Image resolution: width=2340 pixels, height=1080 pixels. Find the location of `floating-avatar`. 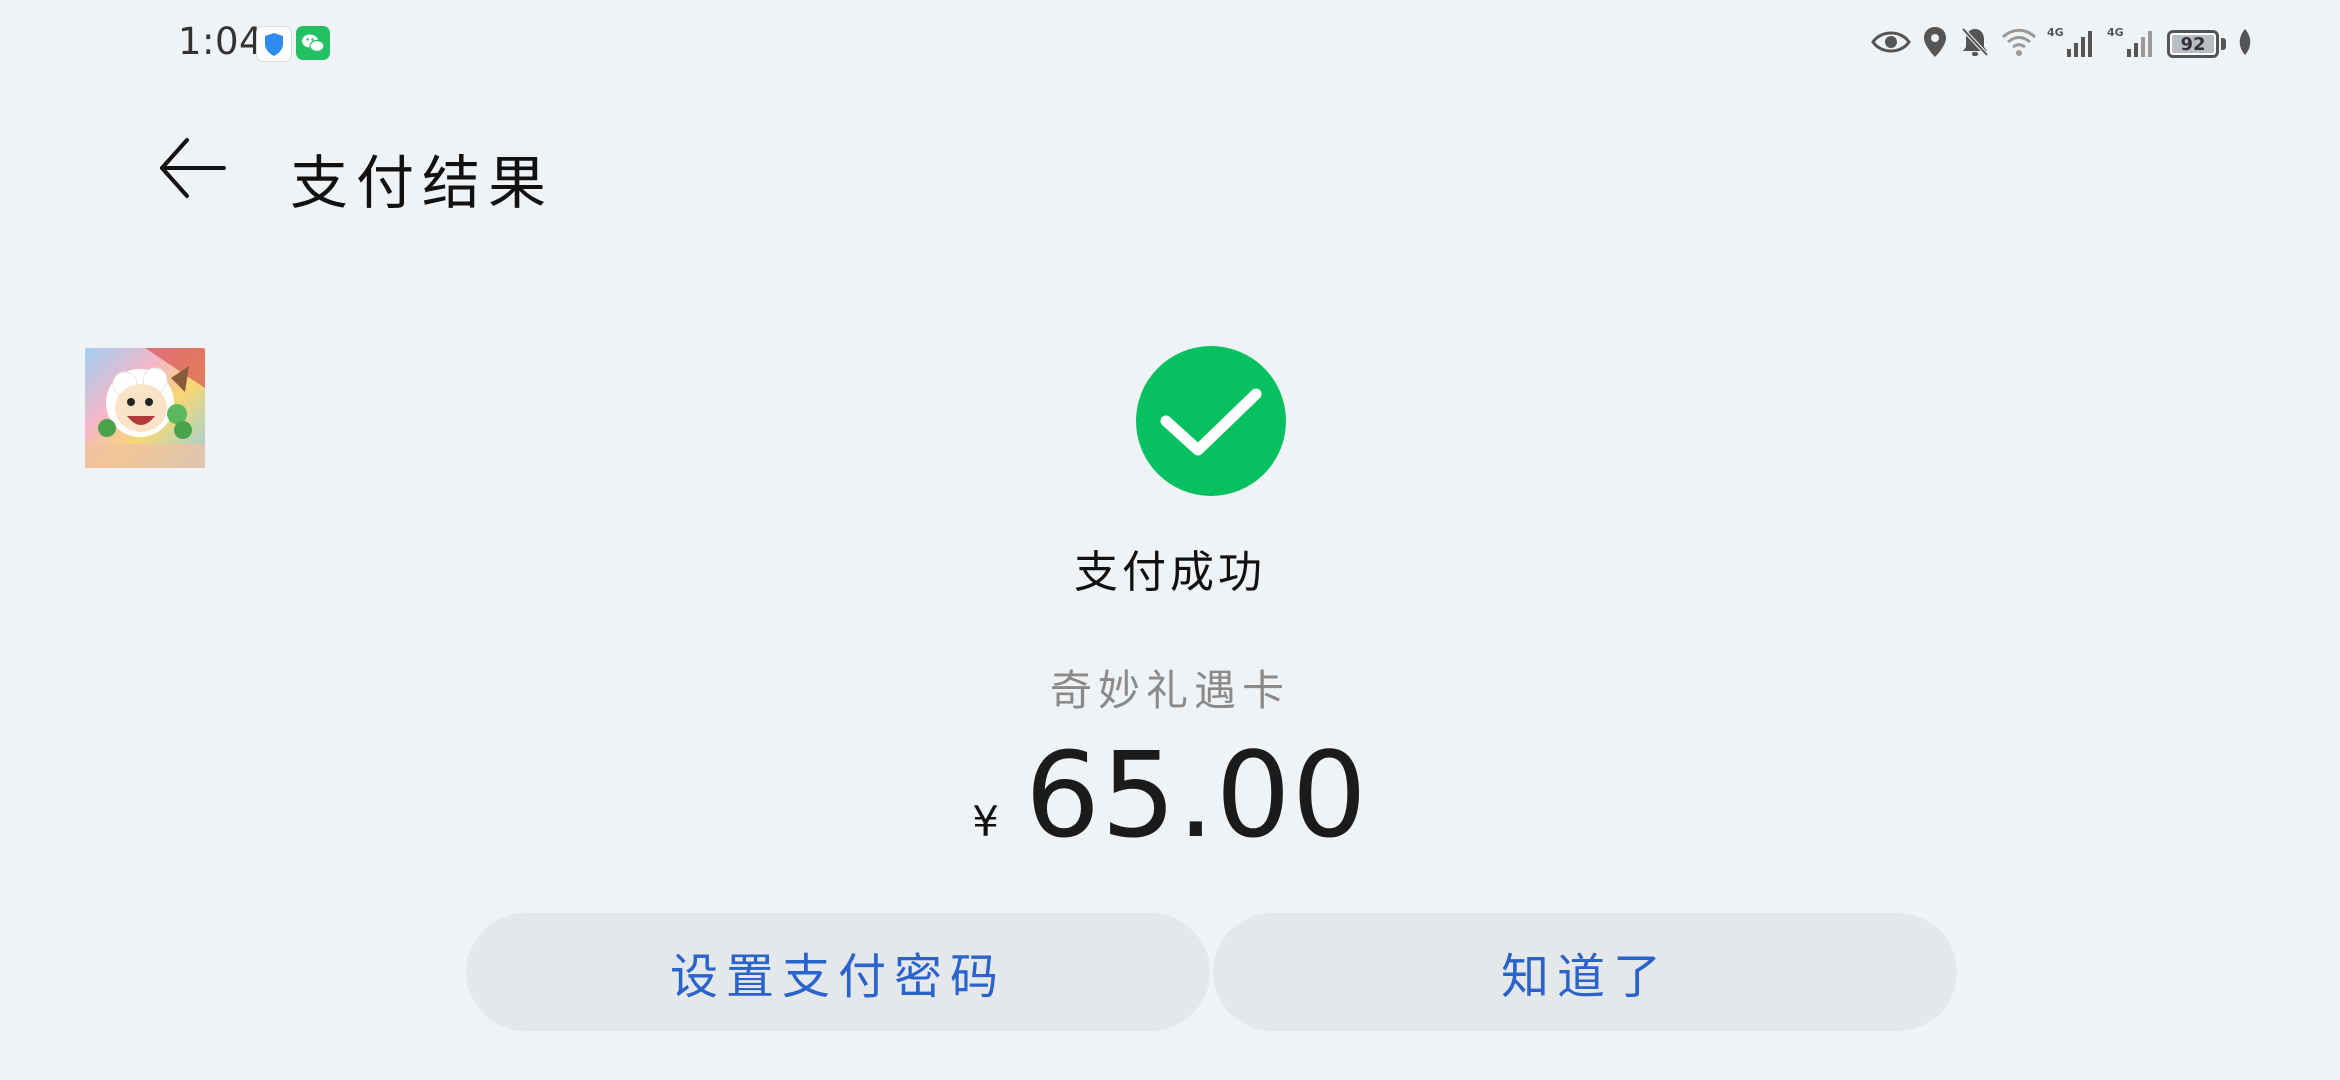

floating-avatar is located at coordinates (145, 408).